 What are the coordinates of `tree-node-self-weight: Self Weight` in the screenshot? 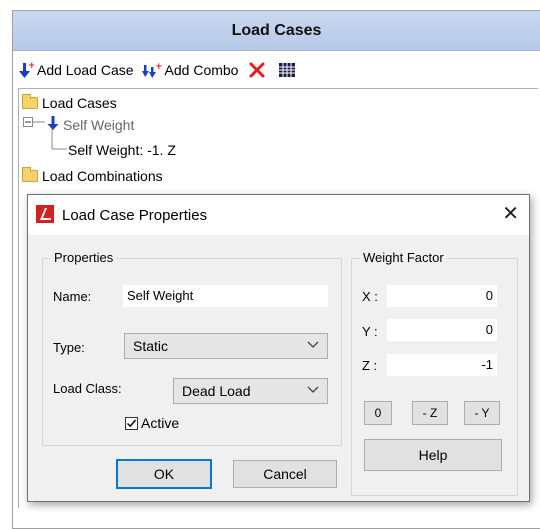 It's located at (90, 124).